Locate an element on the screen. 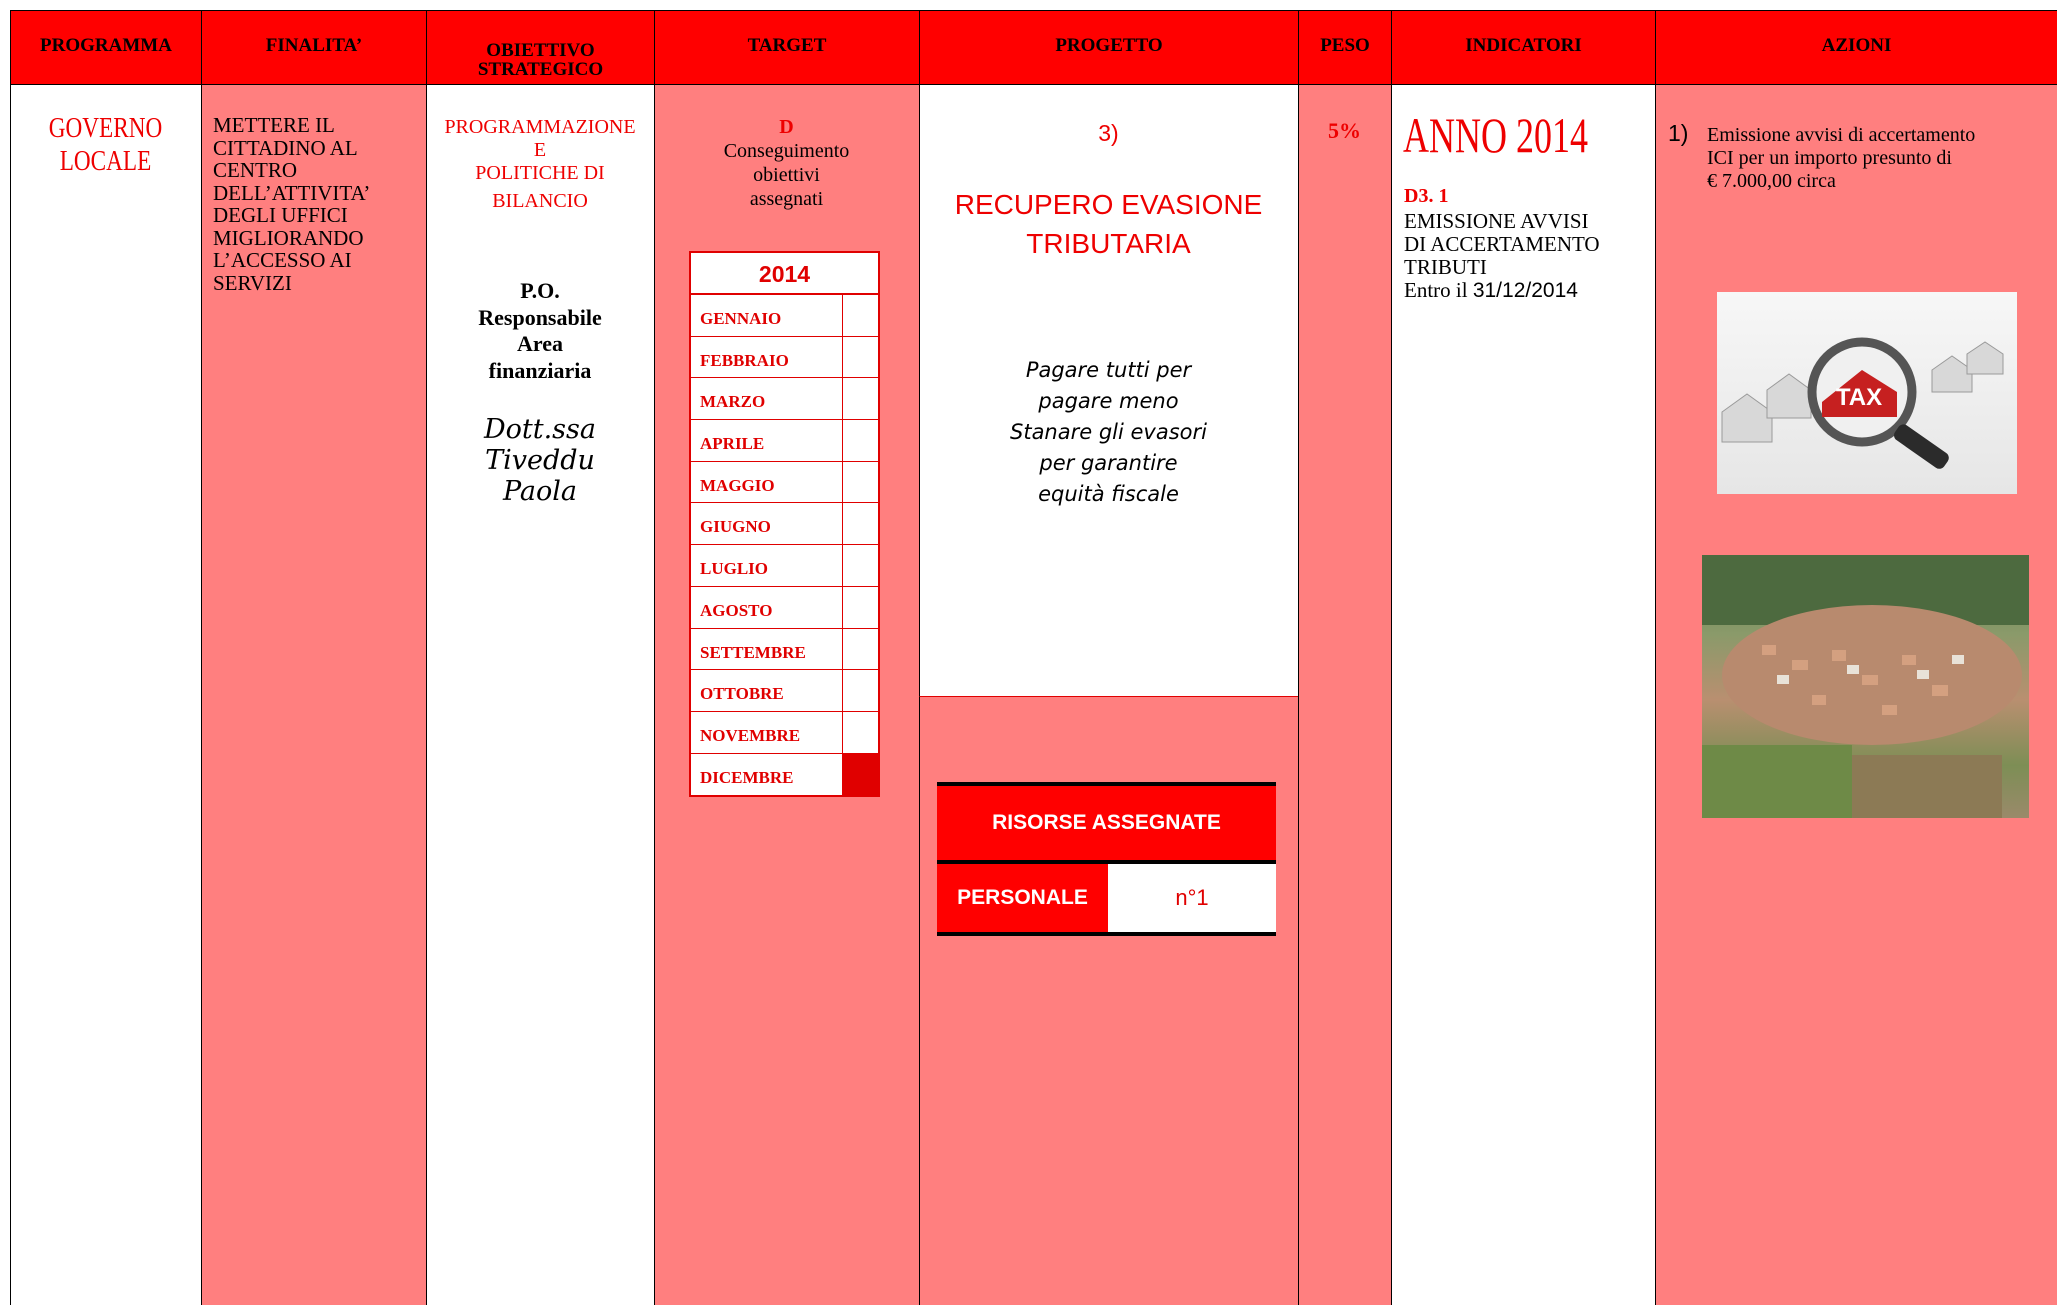 The height and width of the screenshot is (1305, 2057). header-peso: PESO is located at coordinates (1344, 47).